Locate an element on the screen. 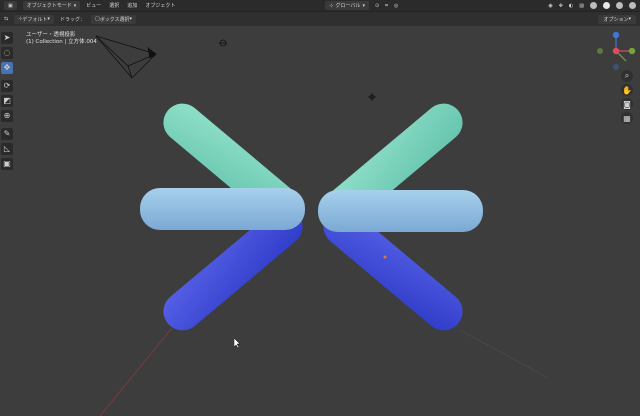 The image size is (640, 416). hand-icon: ✋ is located at coordinates (627, 90).